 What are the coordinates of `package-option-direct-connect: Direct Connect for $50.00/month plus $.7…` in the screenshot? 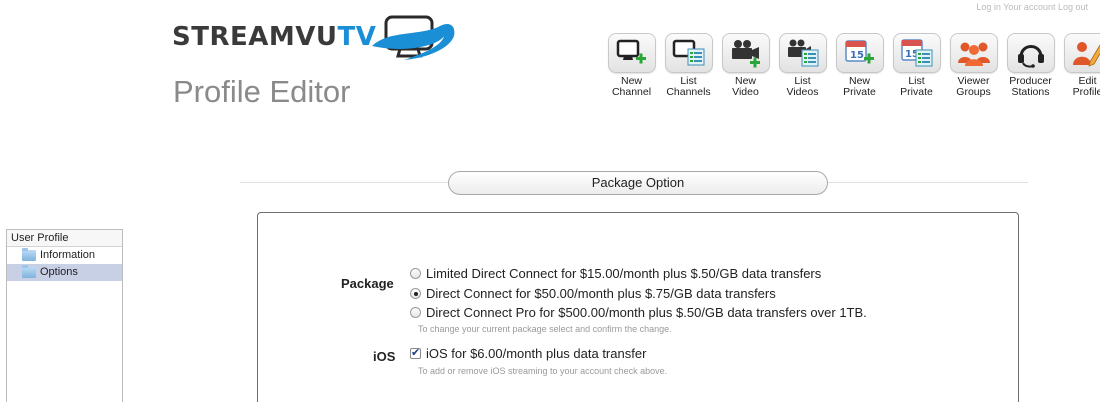 It's located at (593, 293).